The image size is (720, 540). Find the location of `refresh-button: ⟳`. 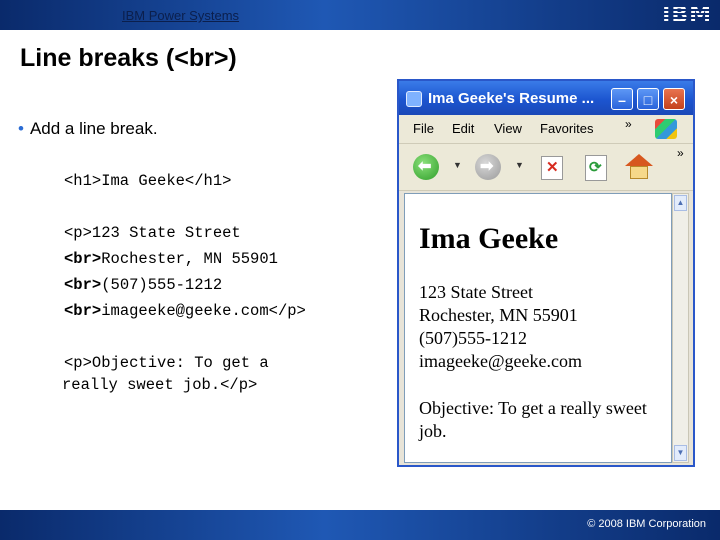

refresh-button: ⟳ is located at coordinates (596, 168).